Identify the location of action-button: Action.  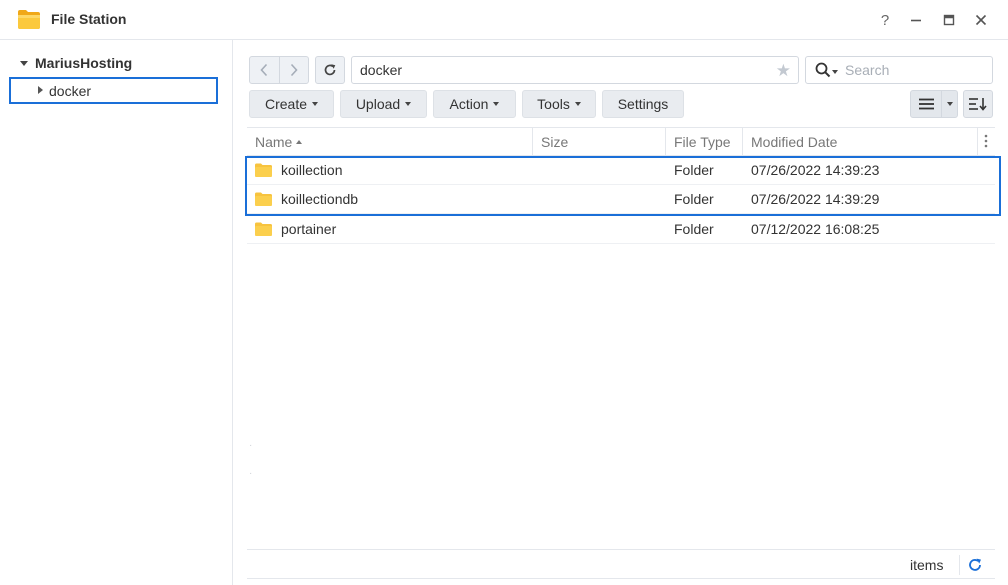
(474, 104).